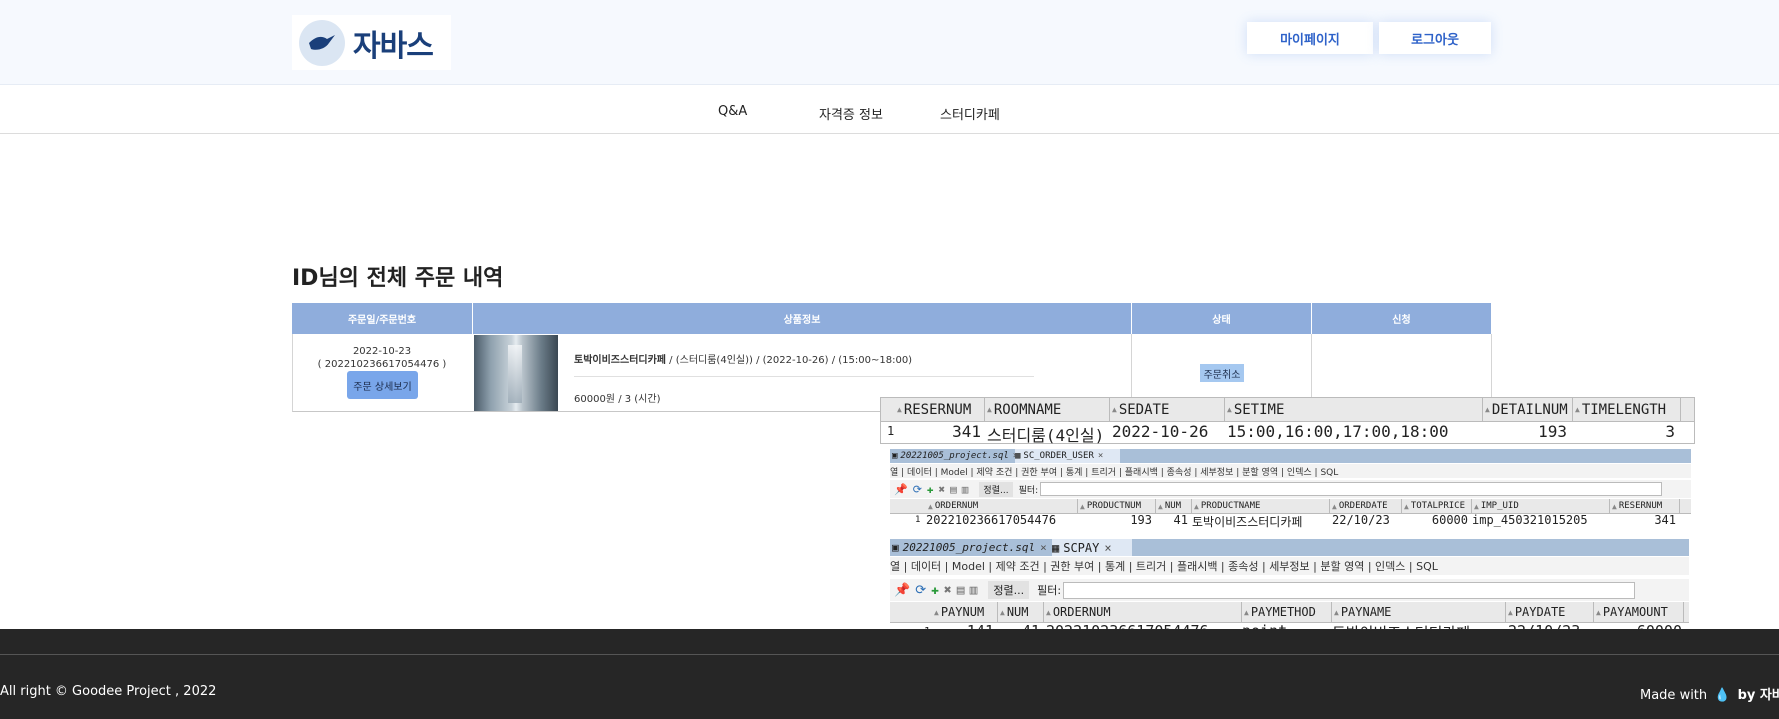  What do you see at coordinates (382, 318) in the screenshot?
I see `col-header-order: 주문일/주문번호` at bounding box center [382, 318].